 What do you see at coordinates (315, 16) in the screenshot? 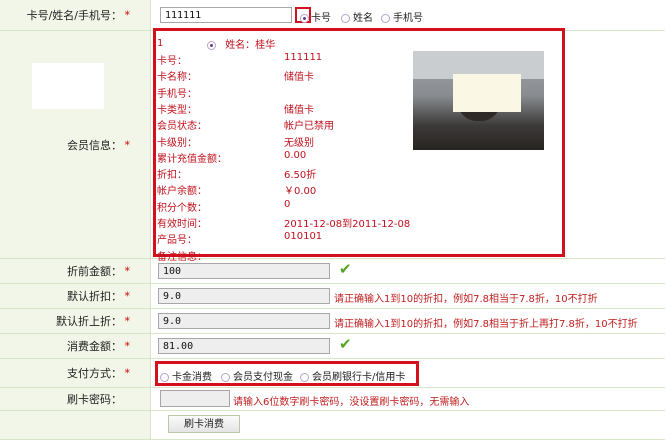
I see `search-mode-cardno: 卡号` at bounding box center [315, 16].